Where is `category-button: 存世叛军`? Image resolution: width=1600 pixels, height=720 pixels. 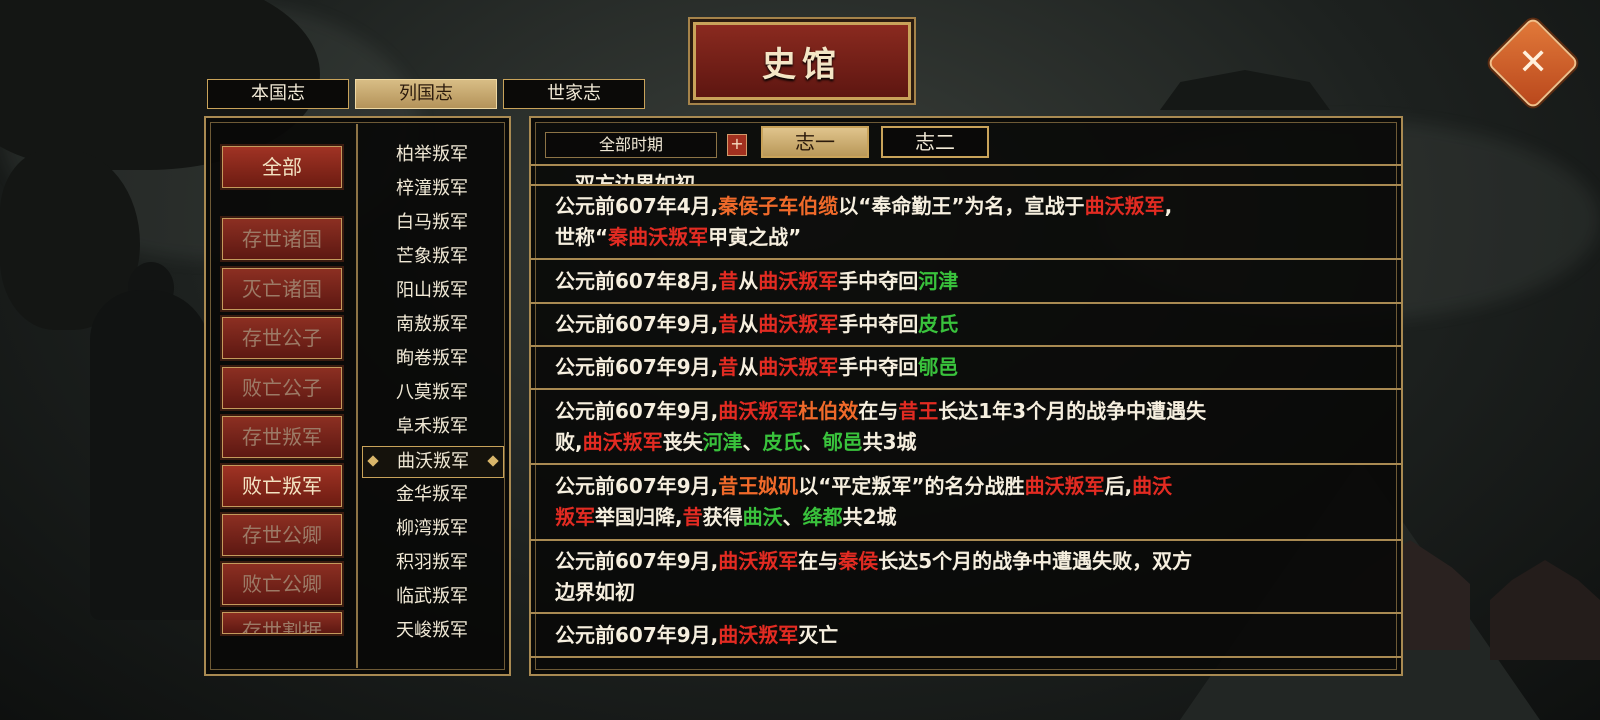
category-button: 存世叛军 is located at coordinates (282, 437).